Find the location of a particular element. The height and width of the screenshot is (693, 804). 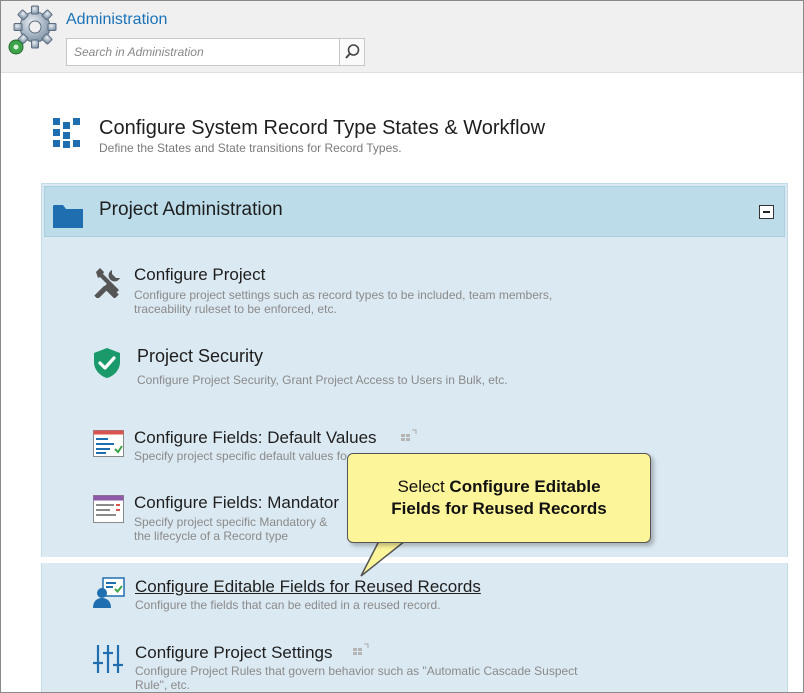

sliders-icon is located at coordinates (108, 659).